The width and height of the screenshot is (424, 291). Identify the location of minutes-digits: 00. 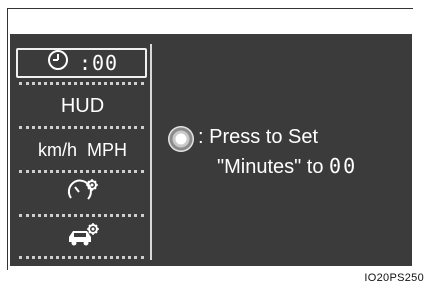
(343, 166).